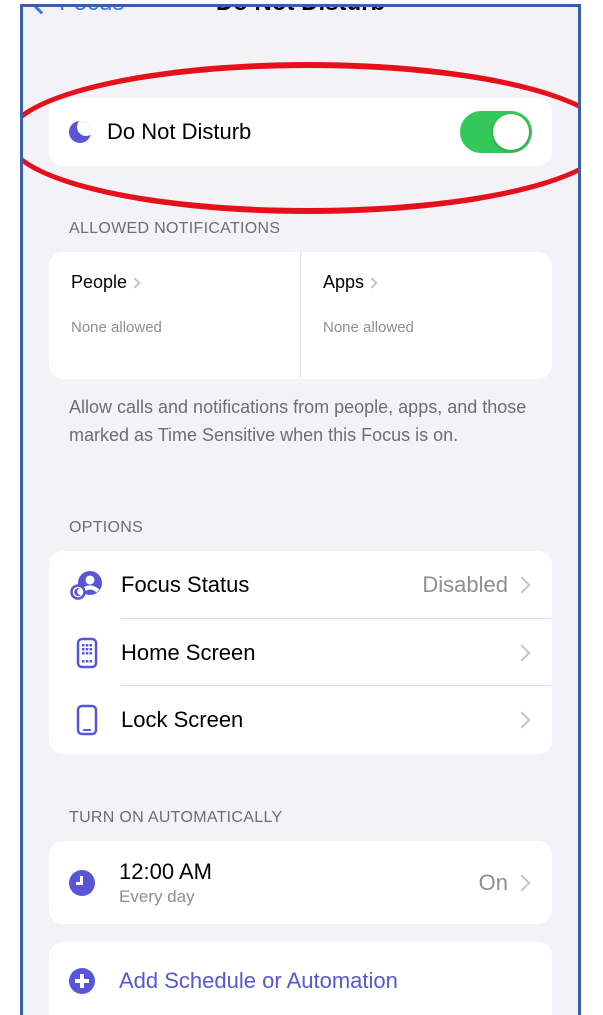 The image size is (603, 1015). I want to click on schedule-card: 12:00 AM Every day On, so click(300, 882).